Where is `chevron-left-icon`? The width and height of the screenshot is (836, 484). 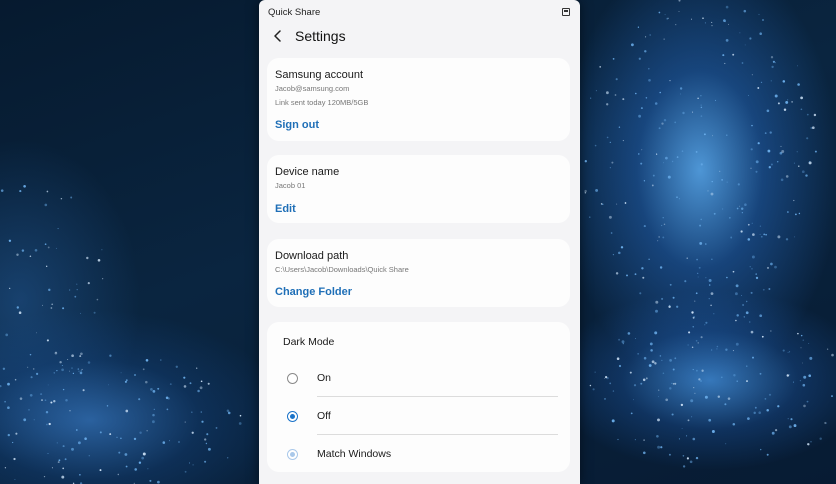 chevron-left-icon is located at coordinates (278, 36).